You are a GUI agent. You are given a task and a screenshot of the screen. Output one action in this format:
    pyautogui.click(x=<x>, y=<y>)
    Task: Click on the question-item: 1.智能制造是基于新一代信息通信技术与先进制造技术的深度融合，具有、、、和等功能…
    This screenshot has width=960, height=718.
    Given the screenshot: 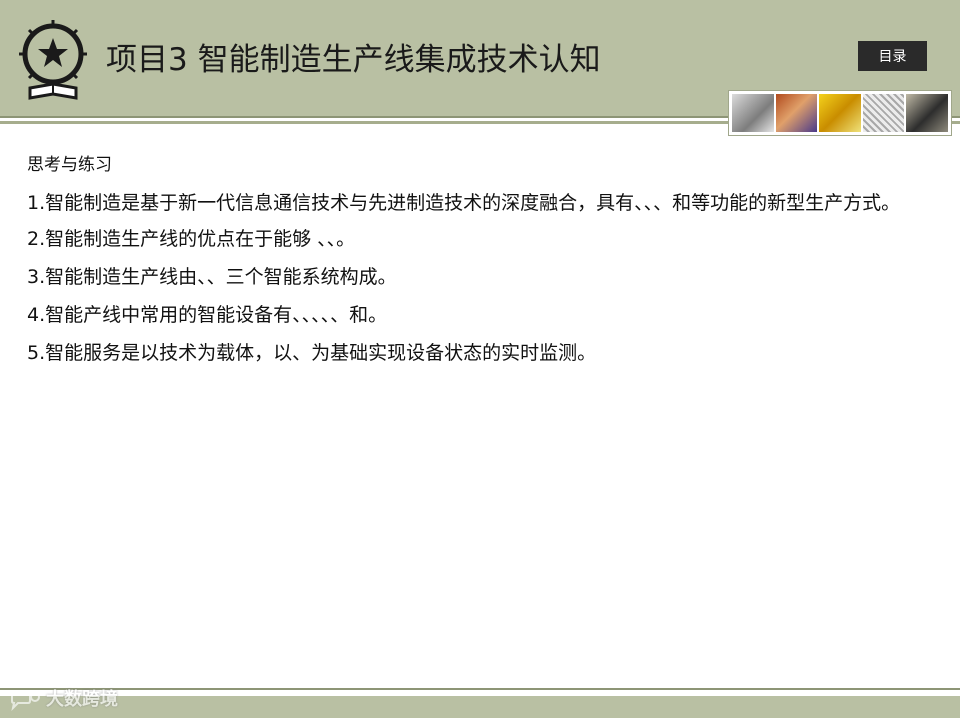 What is the action you would take?
    pyautogui.click(x=464, y=203)
    